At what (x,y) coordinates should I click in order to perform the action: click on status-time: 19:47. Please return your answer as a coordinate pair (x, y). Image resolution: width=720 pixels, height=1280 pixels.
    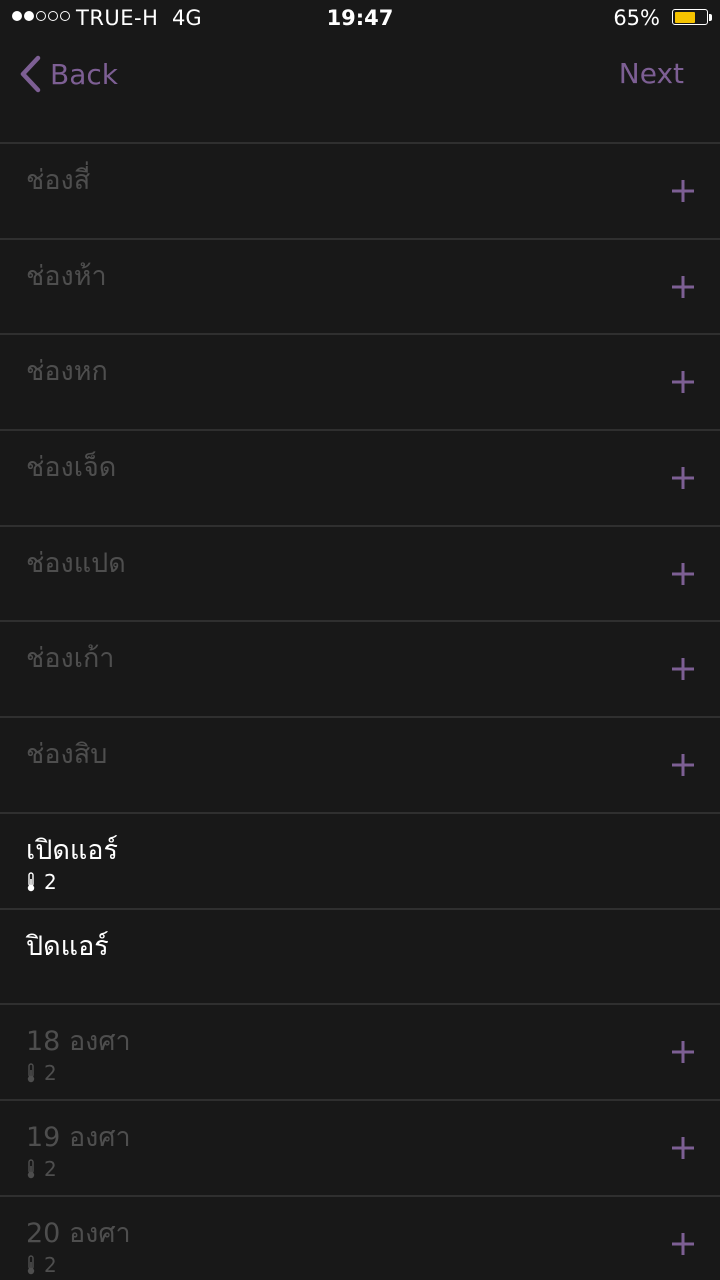
    Looking at the image, I should click on (360, 18).